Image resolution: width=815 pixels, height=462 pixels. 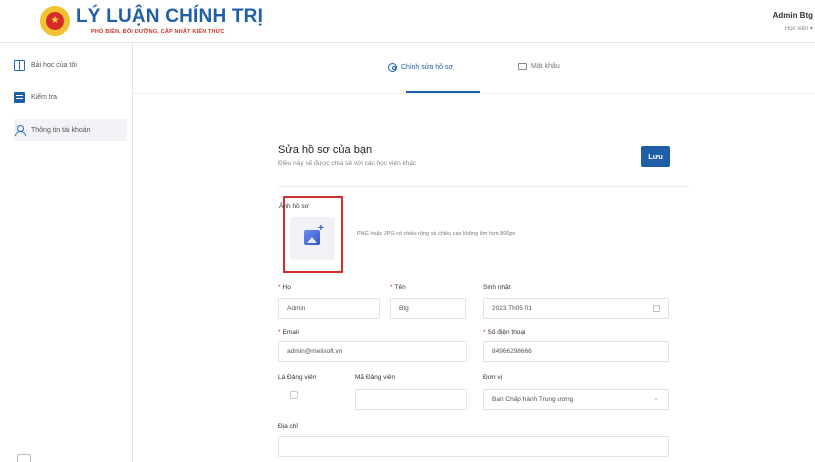 I want to click on sidebar-item-account-info: Thông tin tài khoản, so click(x=70, y=130).